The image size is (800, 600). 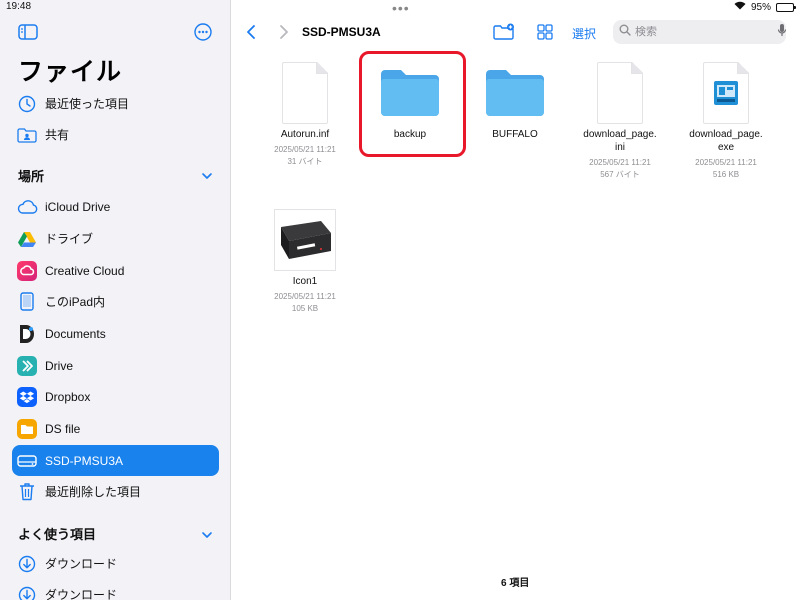 What do you see at coordinates (786, 7) in the screenshot?
I see `battery-icon` at bounding box center [786, 7].